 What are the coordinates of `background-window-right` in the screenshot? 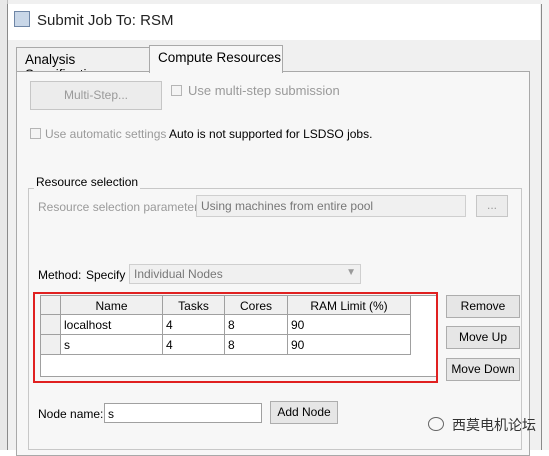 It's located at (545, 225).